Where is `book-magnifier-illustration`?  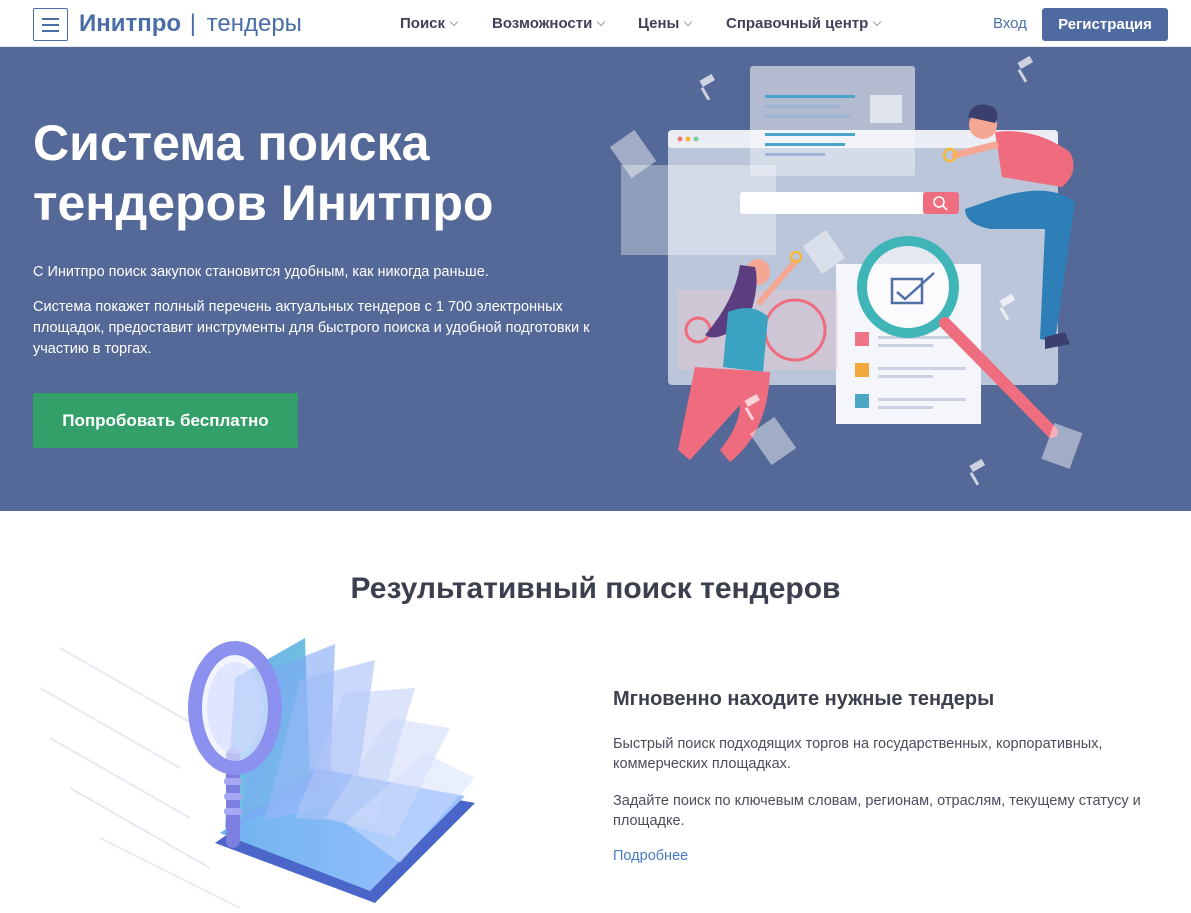
book-magnifier-illustration is located at coordinates (257, 773).